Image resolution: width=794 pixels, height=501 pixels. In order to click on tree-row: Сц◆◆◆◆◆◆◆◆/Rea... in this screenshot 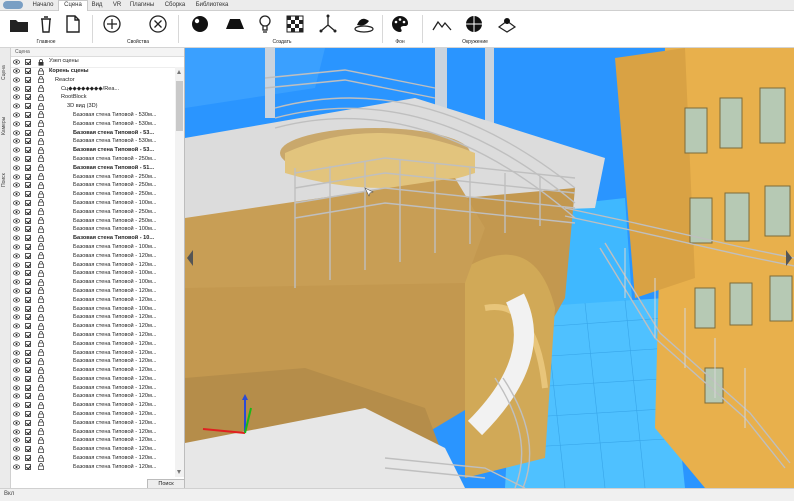, I will do `click(93, 89)`.